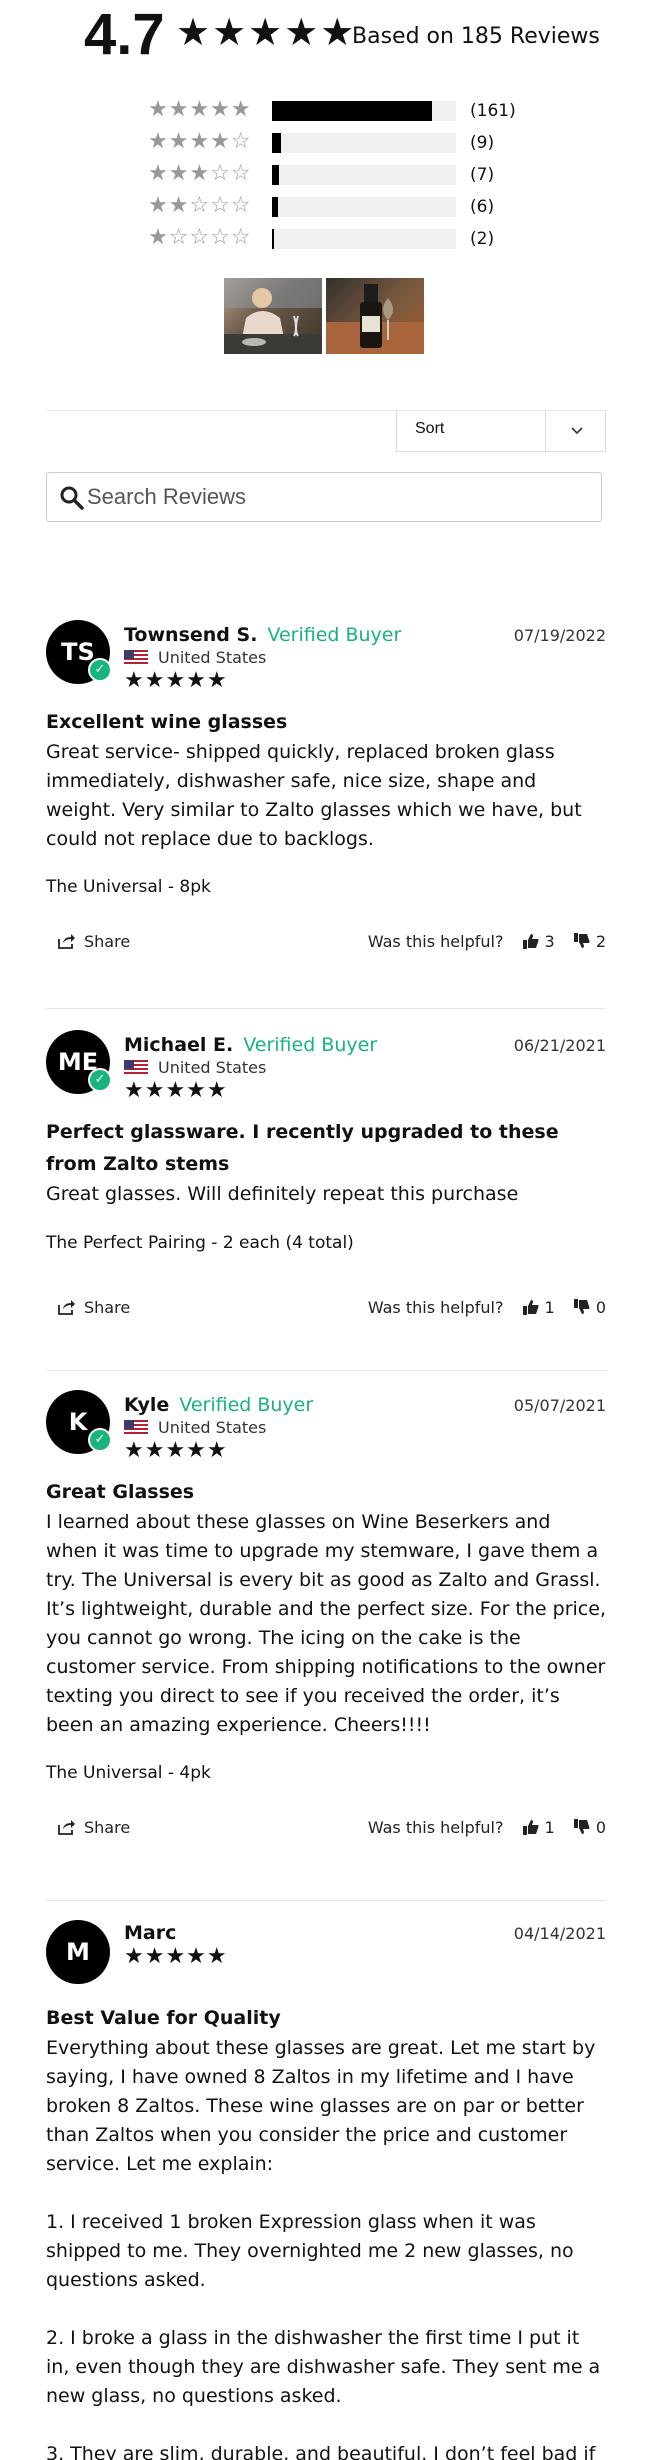  I want to click on search-box, so click(324, 497).